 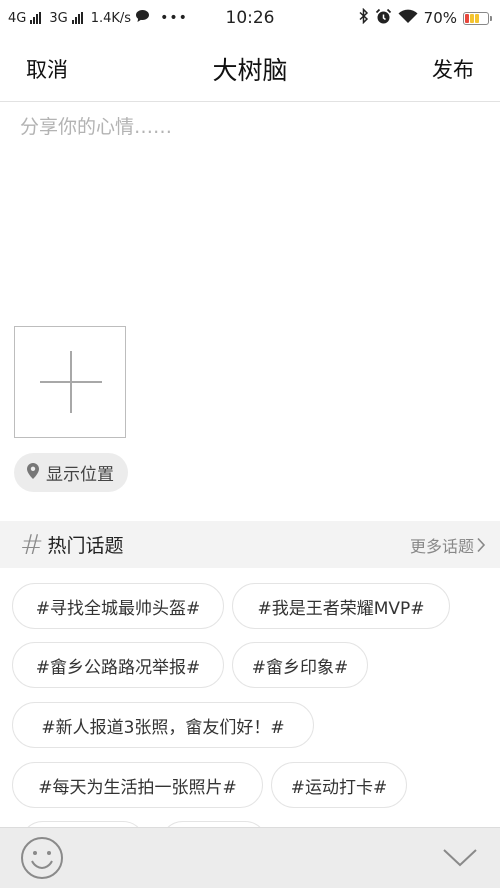 I want to click on chat-bubble-icon, so click(x=142, y=18).